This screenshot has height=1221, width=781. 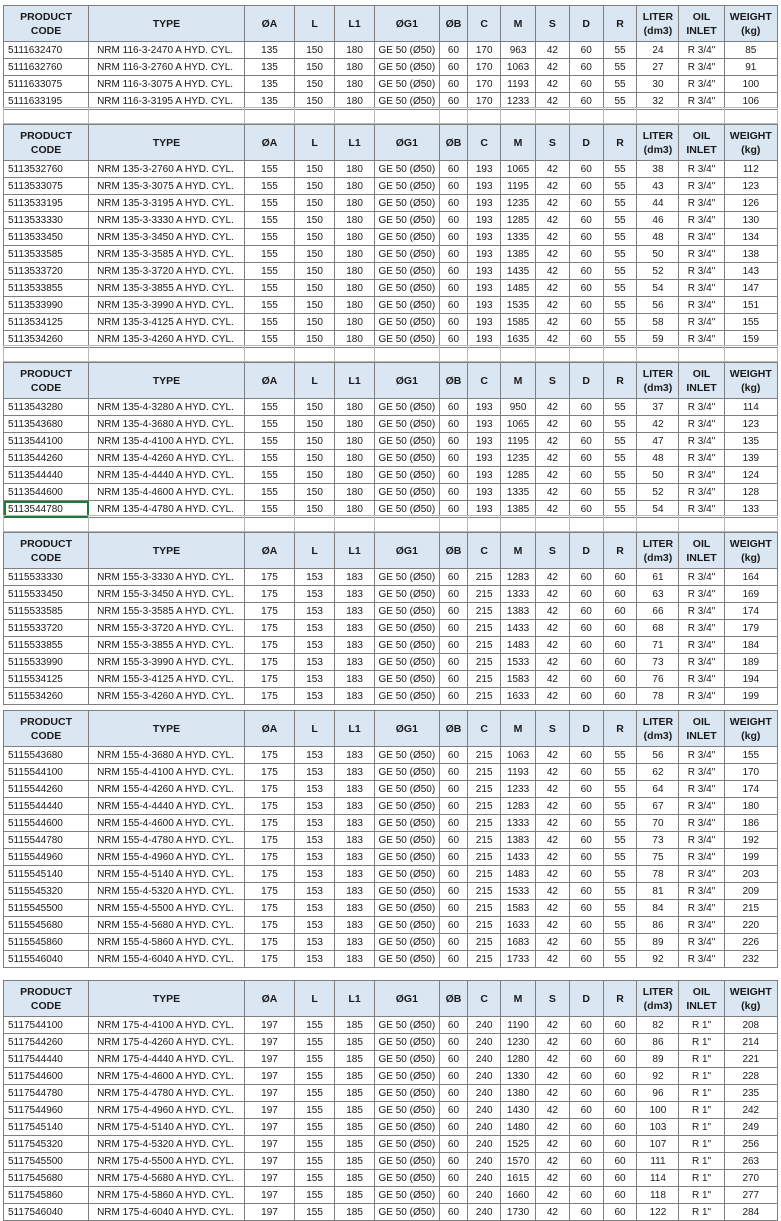 I want to click on cell-type: NRM 175-4-4260 A HYD. CYL., so click(x=166, y=1042).